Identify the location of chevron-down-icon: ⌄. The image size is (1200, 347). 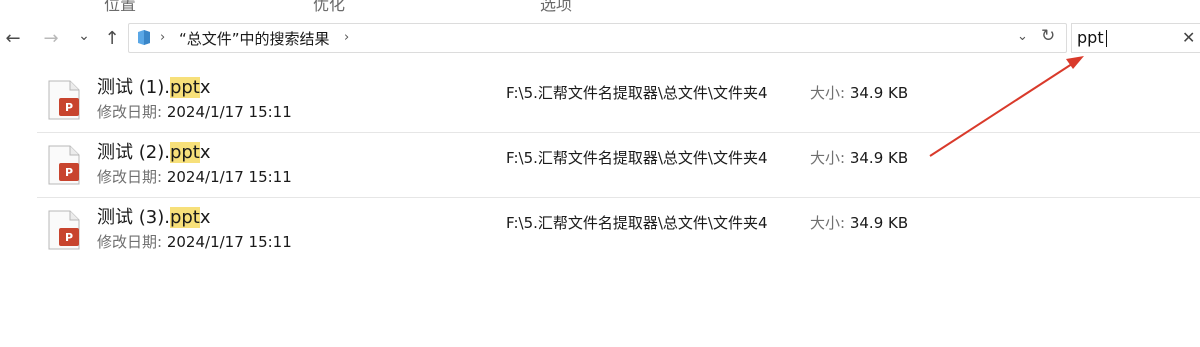
(84, 36).